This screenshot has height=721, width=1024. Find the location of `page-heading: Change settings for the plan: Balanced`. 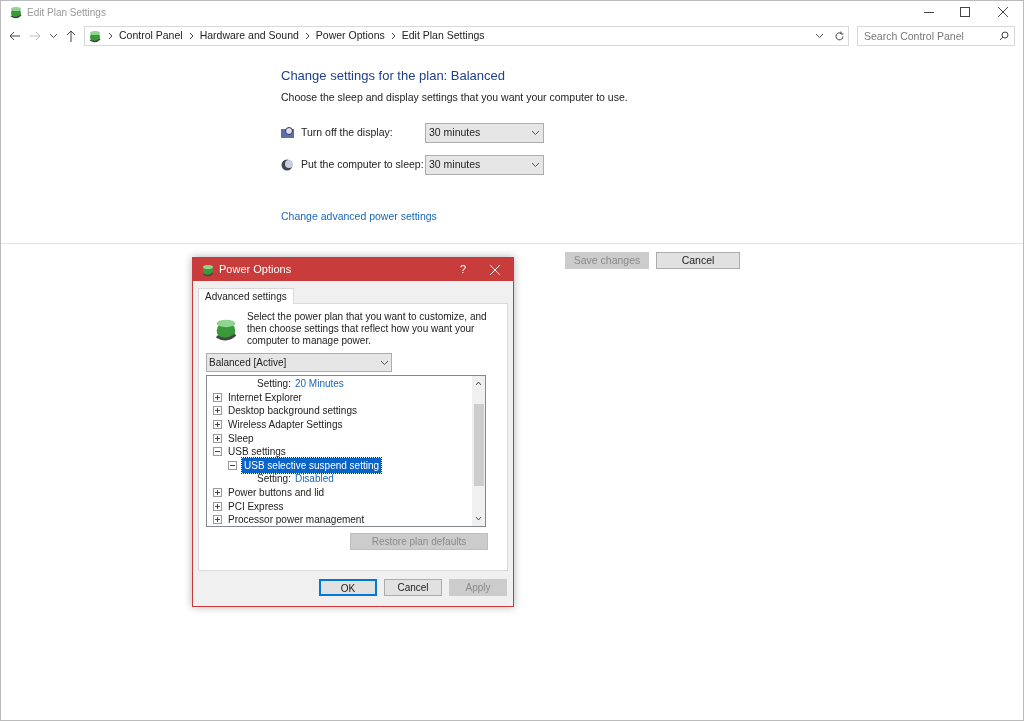

page-heading: Change settings for the plan: Balanced is located at coordinates (394, 76).